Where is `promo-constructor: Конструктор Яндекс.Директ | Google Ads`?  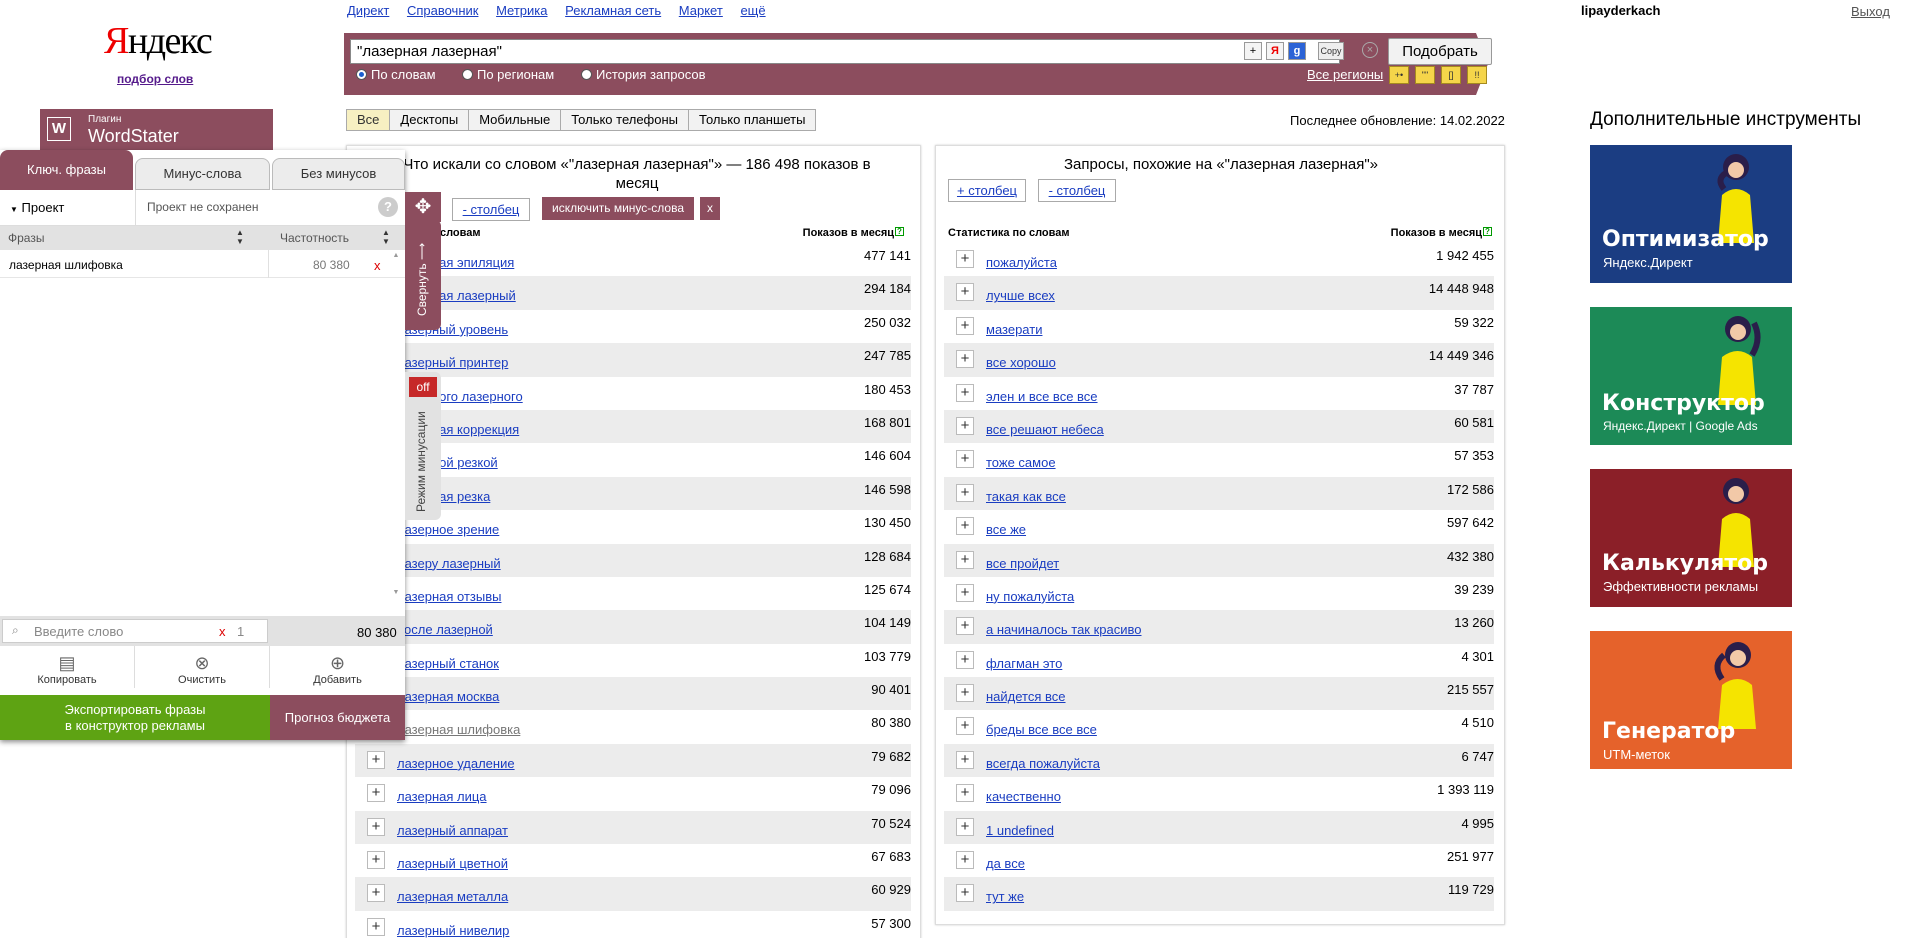 promo-constructor: Конструктор Яндекс.Директ | Google Ads is located at coordinates (1691, 376).